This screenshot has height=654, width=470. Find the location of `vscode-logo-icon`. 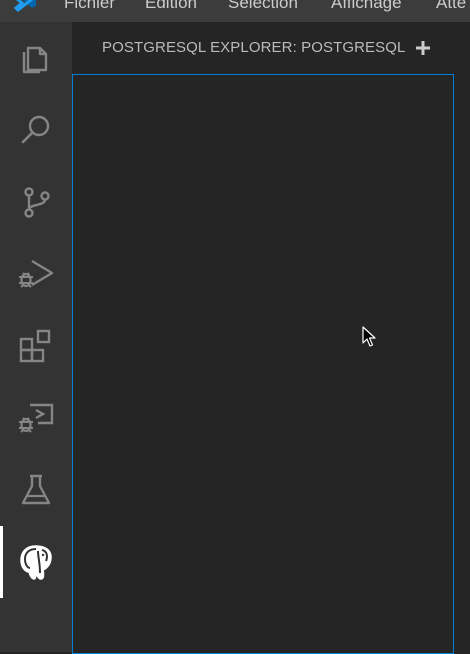

vscode-logo-icon is located at coordinates (25, 6).